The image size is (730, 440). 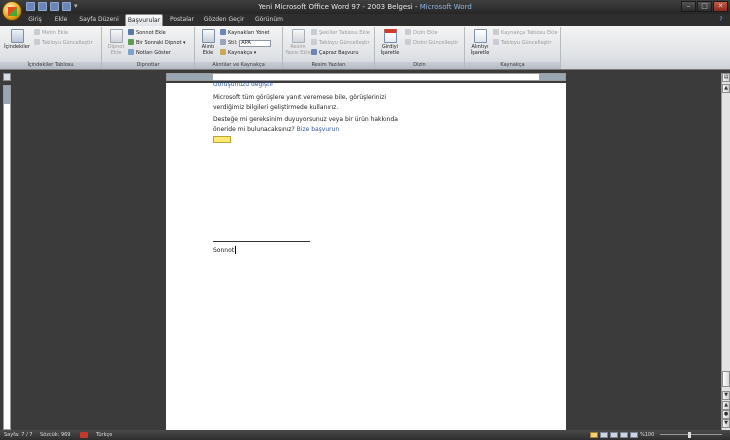 What do you see at coordinates (522, 43) in the screenshot?
I see `update-toa-button: Tabloyu Güncelleştir` at bounding box center [522, 43].